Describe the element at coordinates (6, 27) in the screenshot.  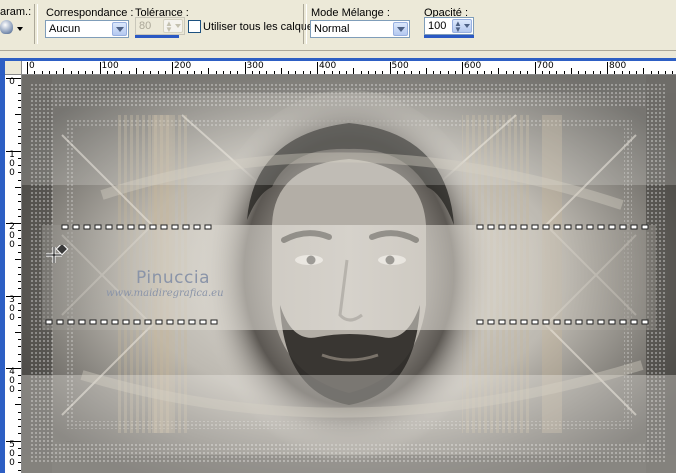
I see `fill-tool-preset-icon` at that location.